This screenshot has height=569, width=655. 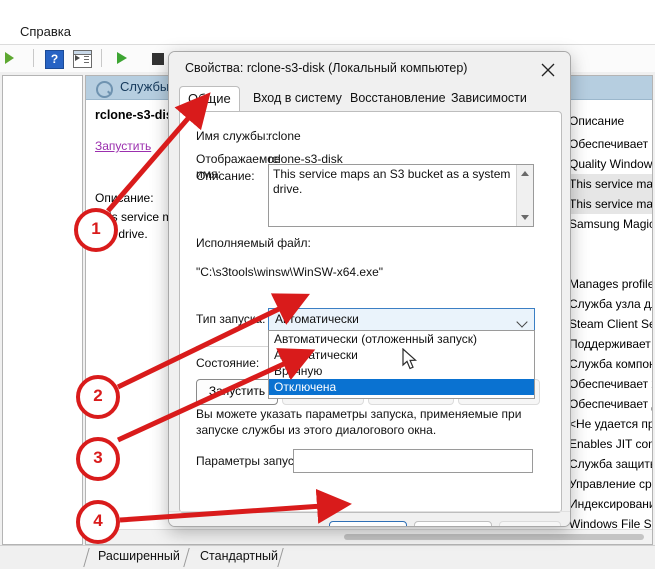 I want to click on close-icon, so click(x=548, y=69).